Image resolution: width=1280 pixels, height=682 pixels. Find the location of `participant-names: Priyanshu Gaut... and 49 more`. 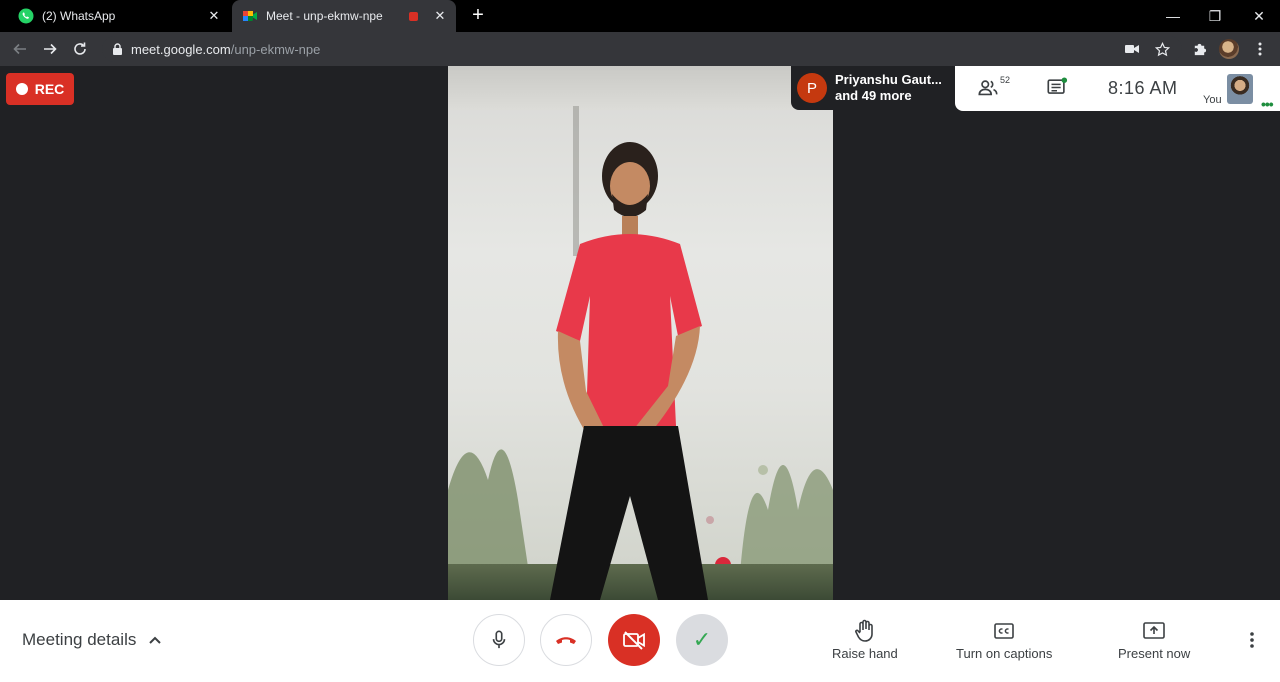

participant-names: Priyanshu Gaut... and 49 more is located at coordinates (888, 88).